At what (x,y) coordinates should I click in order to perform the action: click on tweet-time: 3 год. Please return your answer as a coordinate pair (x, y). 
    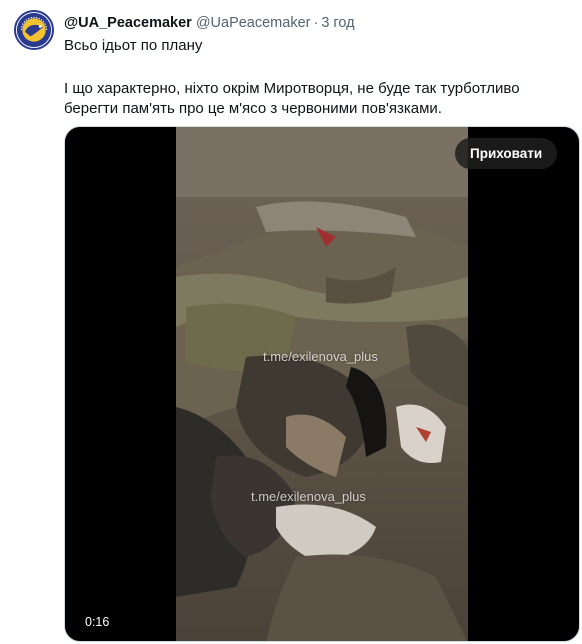
    Looking at the image, I should click on (337, 23).